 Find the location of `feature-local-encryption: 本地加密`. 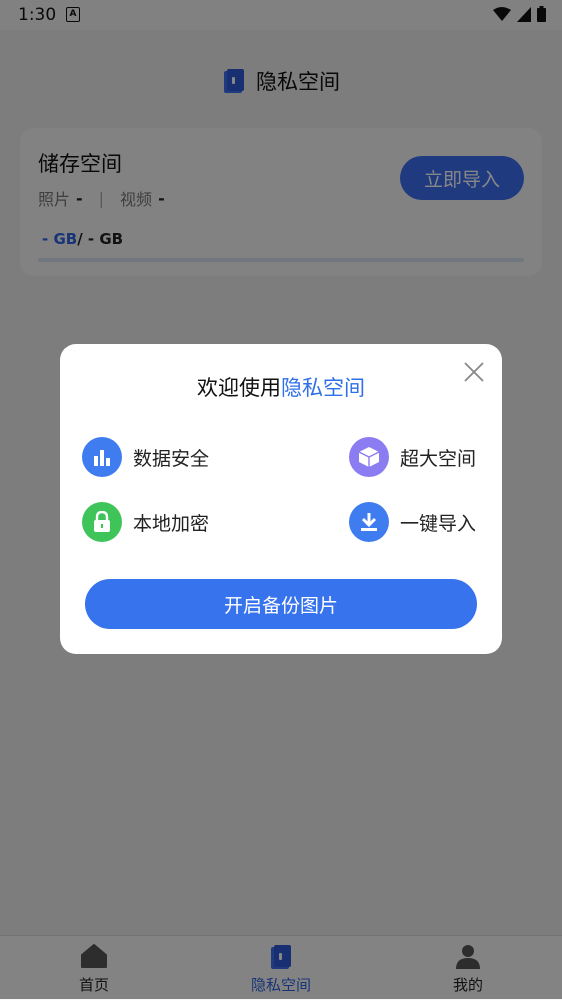

feature-local-encryption: 本地加密 is located at coordinates (145, 522).